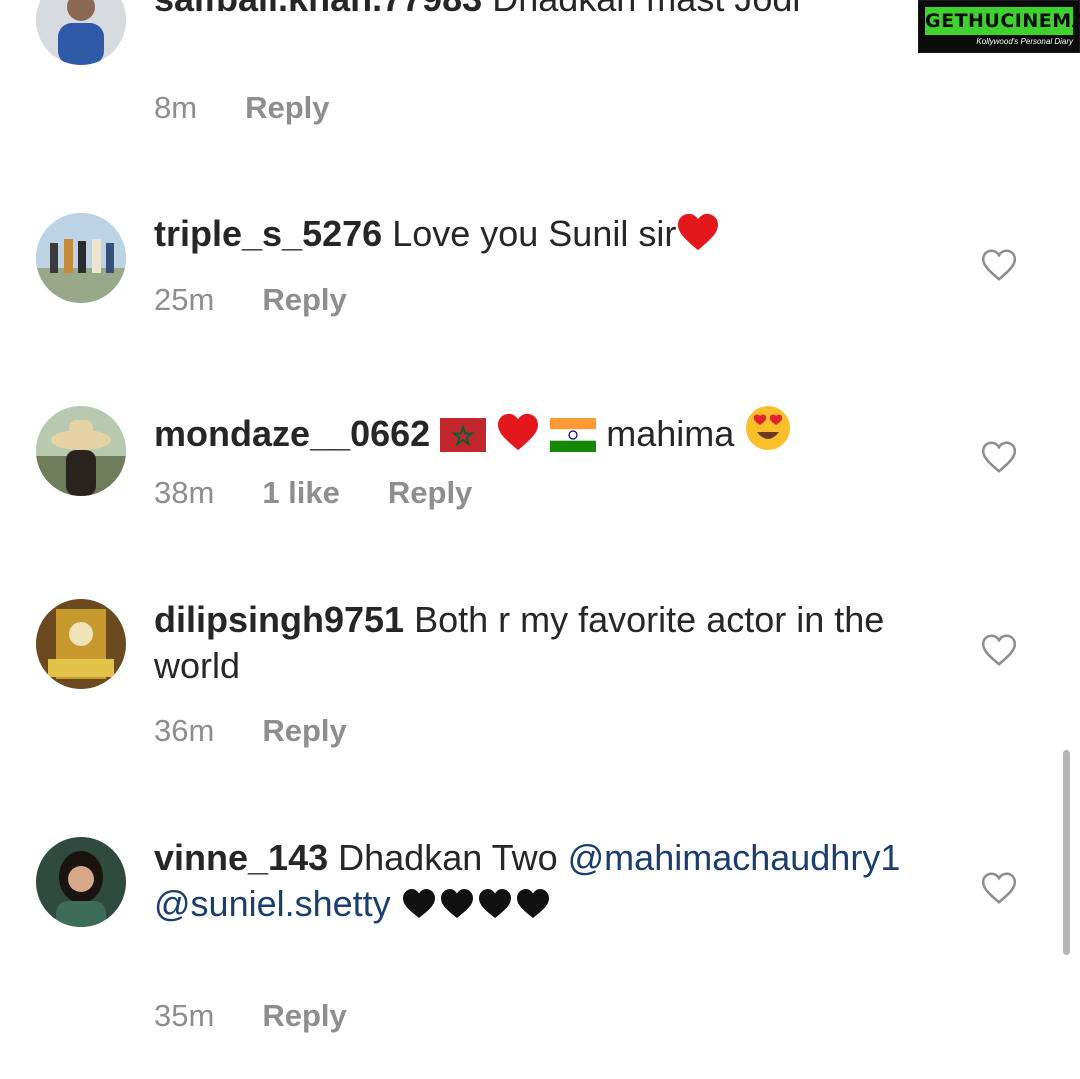 The height and width of the screenshot is (1079, 1080). I want to click on comment-meta: 38m 1 like Reply, so click(337, 493).